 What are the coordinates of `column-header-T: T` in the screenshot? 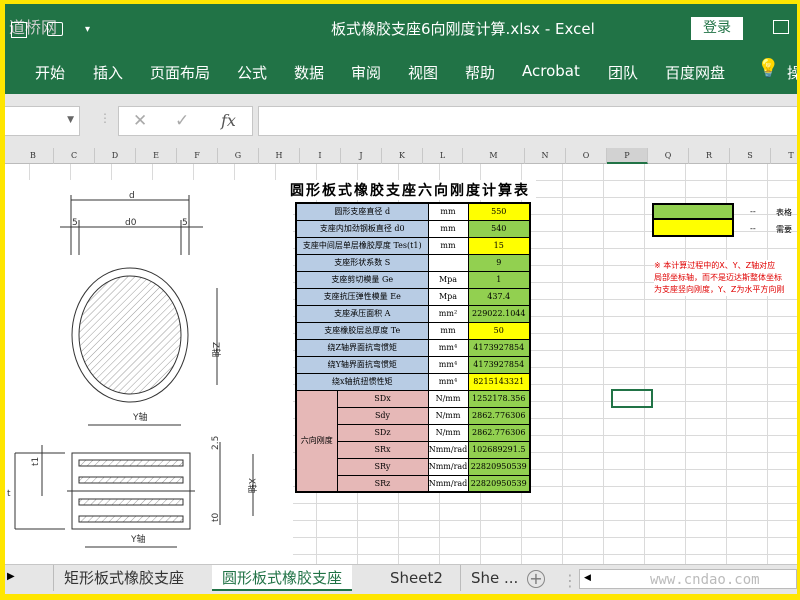 It's located at (784, 156).